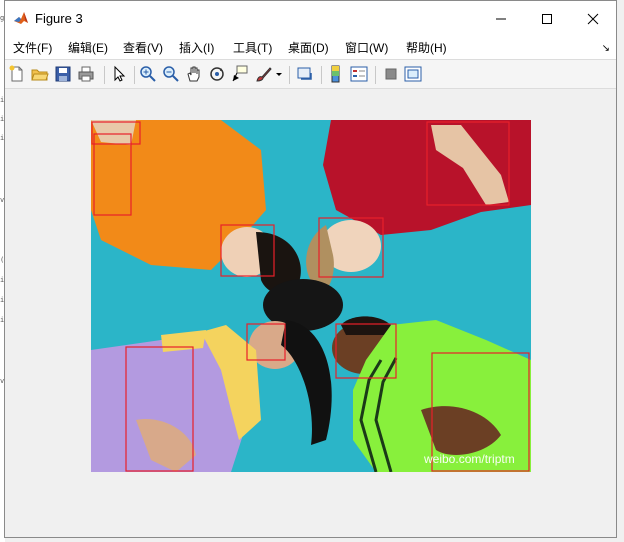 Image resolution: width=624 pixels, height=542 pixels. Describe the element at coordinates (391, 74) in the screenshot. I see `hide-plot-tools-icon` at that location.